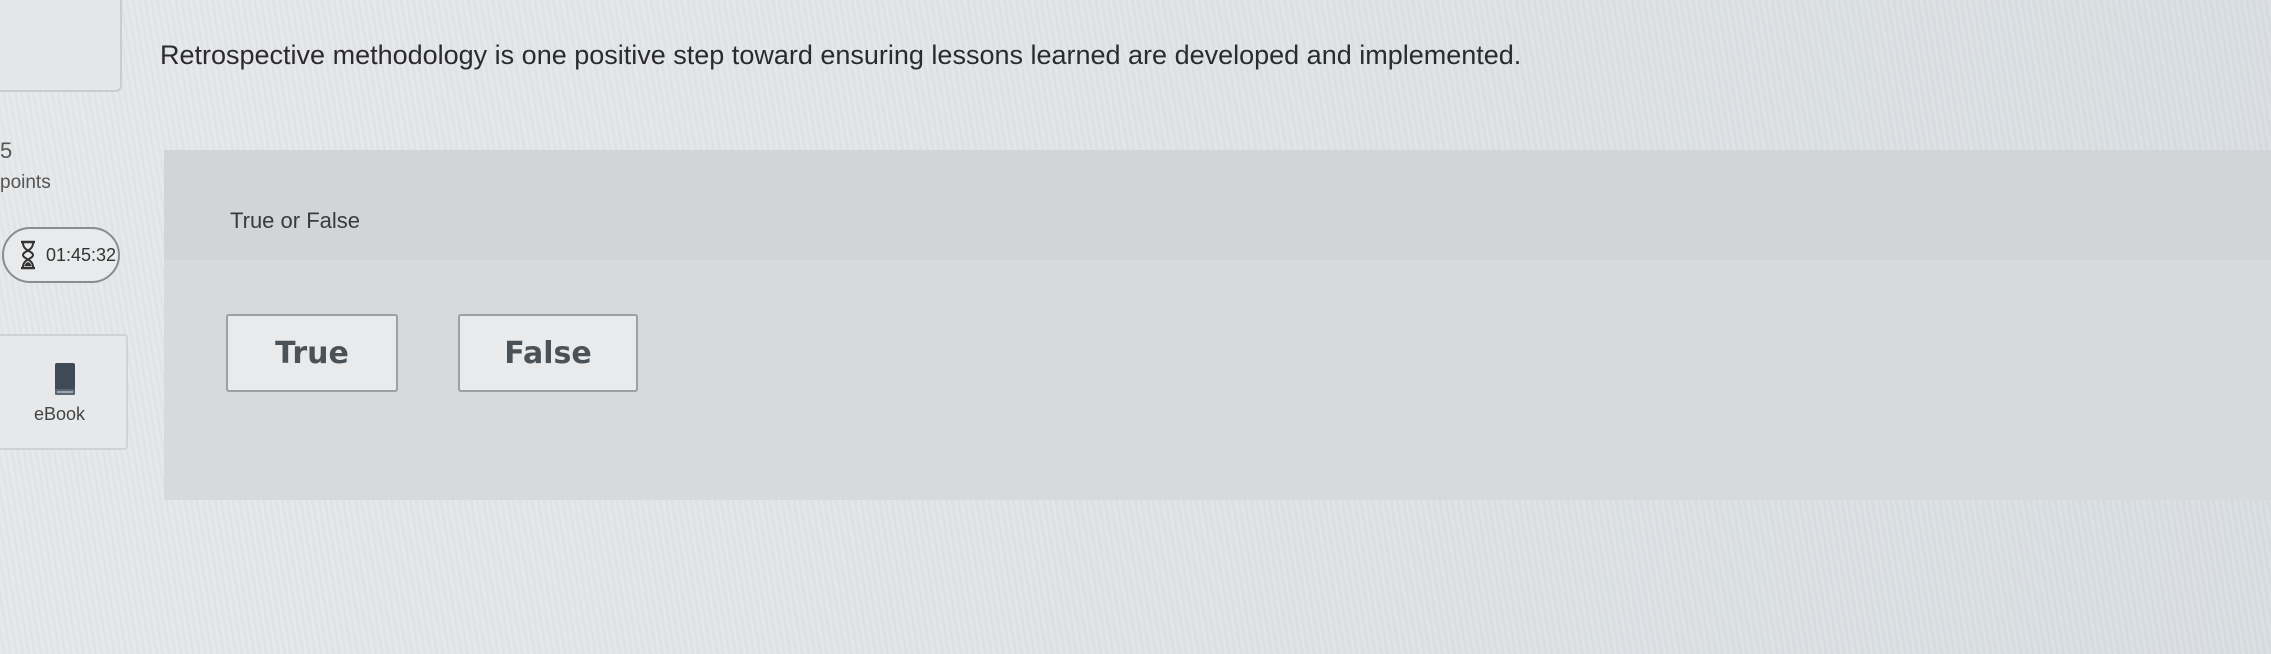 The image size is (2271, 654). Describe the element at coordinates (6, 150) in the screenshot. I see `points-value: 5` at that location.